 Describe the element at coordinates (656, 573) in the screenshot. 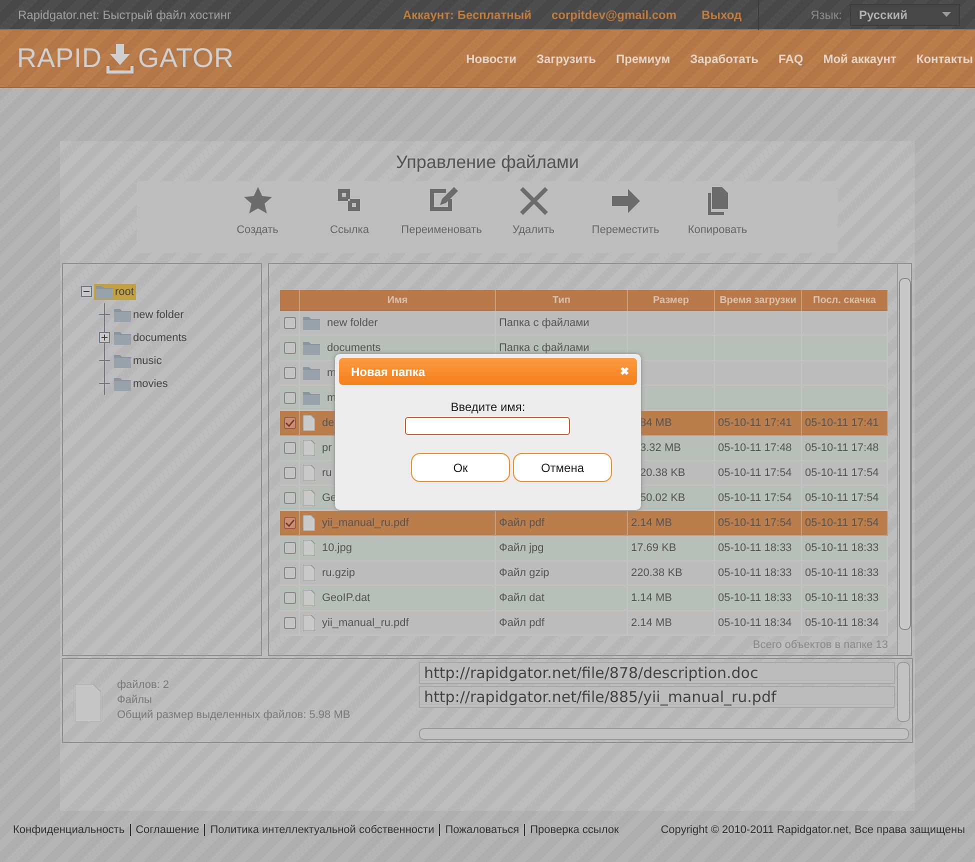

I see `table-cell: 220.38 KB` at that location.